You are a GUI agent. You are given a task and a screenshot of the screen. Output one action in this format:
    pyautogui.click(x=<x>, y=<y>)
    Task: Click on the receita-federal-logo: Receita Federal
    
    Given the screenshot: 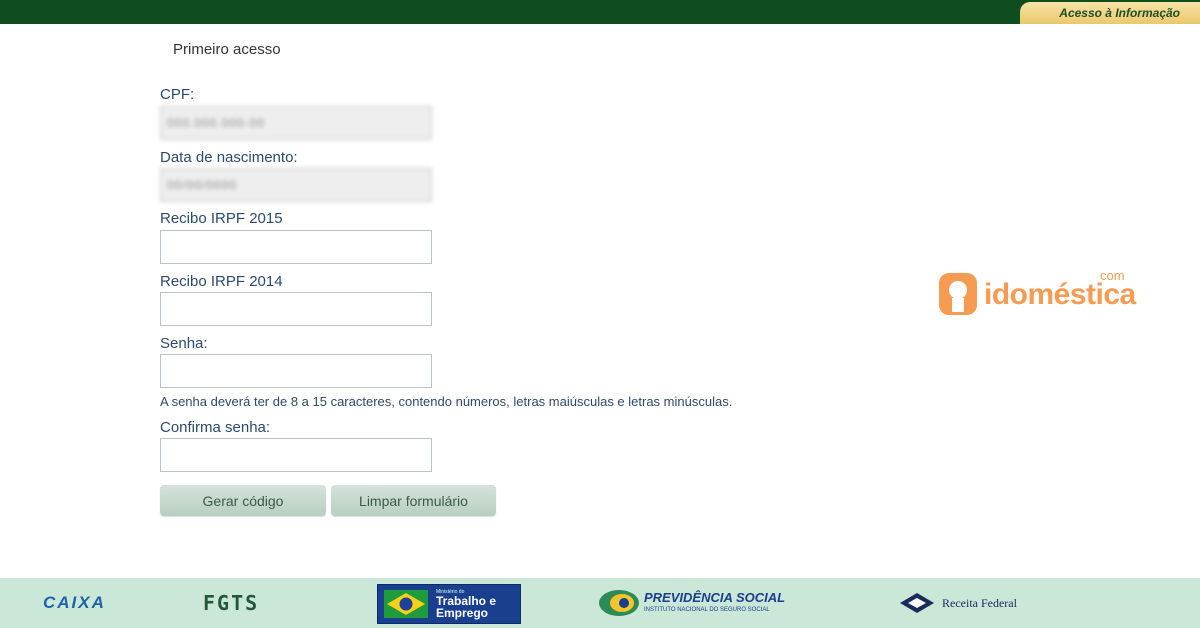 What is the action you would take?
    pyautogui.click(x=957, y=603)
    